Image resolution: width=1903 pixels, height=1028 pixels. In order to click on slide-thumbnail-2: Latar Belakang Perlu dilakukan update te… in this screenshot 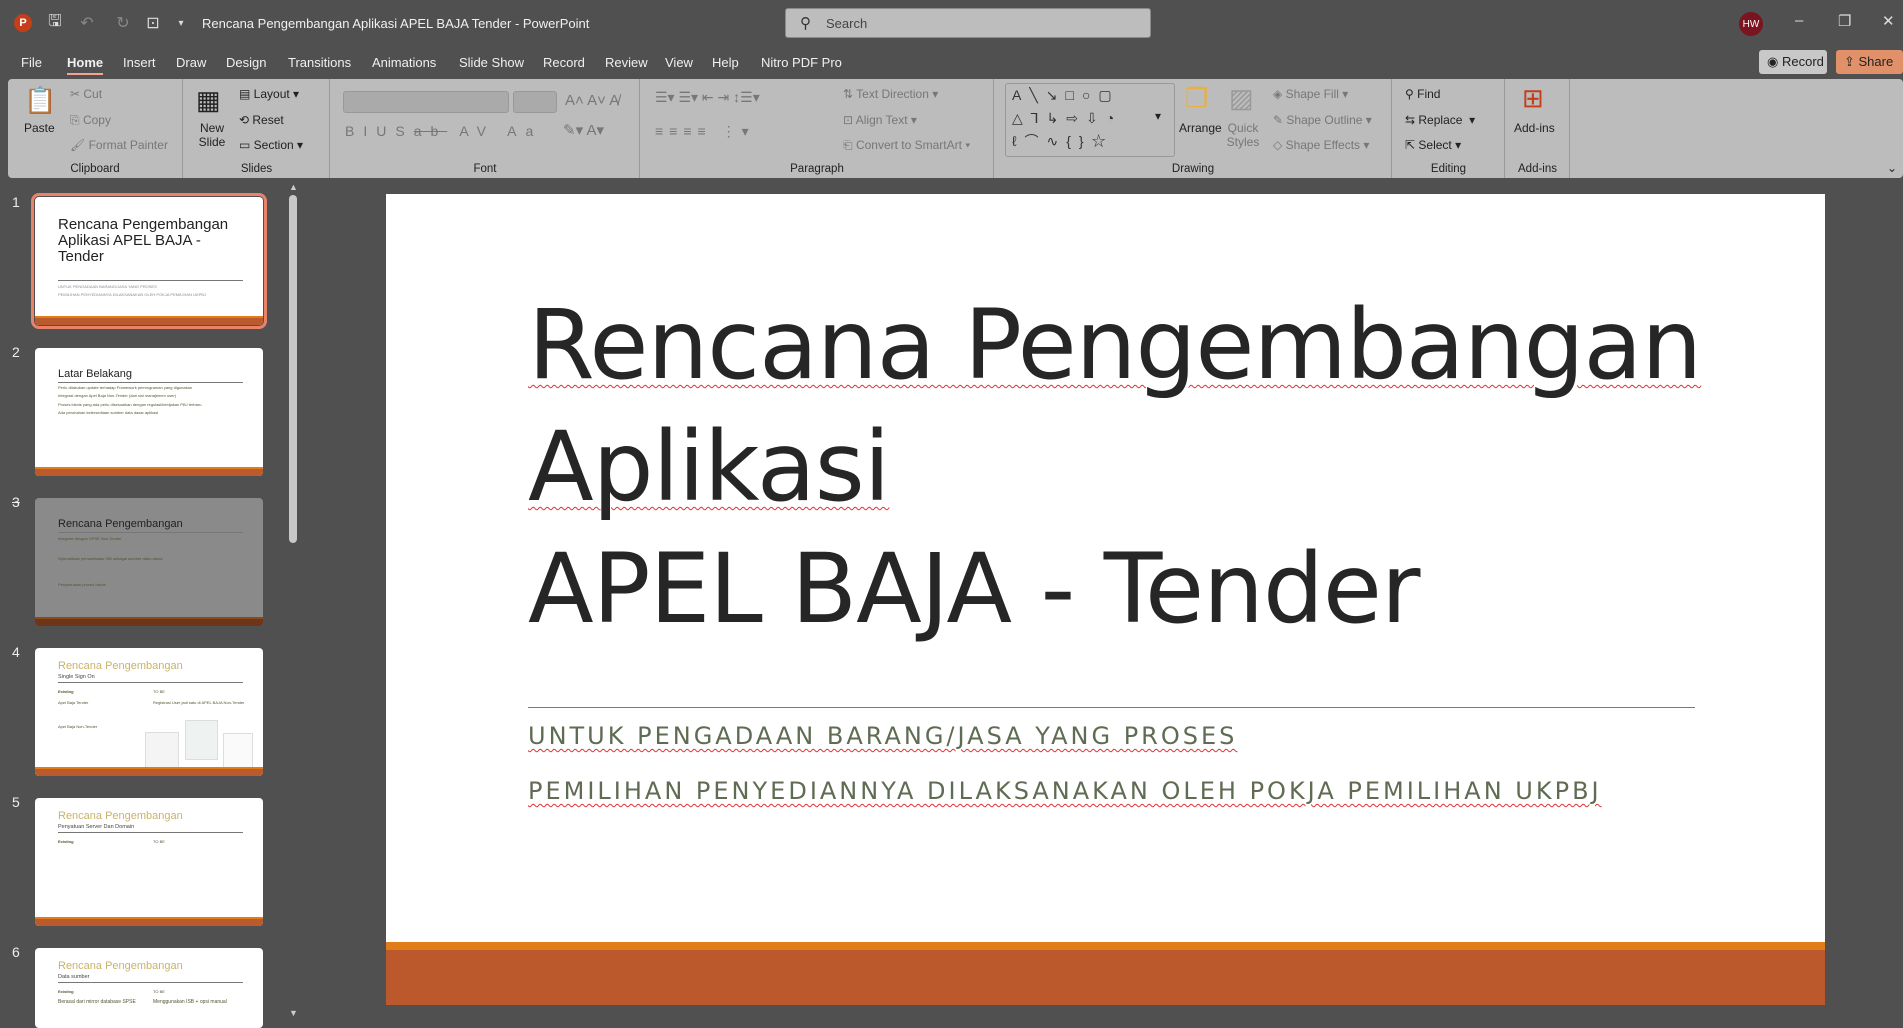, I will do `click(149, 412)`.